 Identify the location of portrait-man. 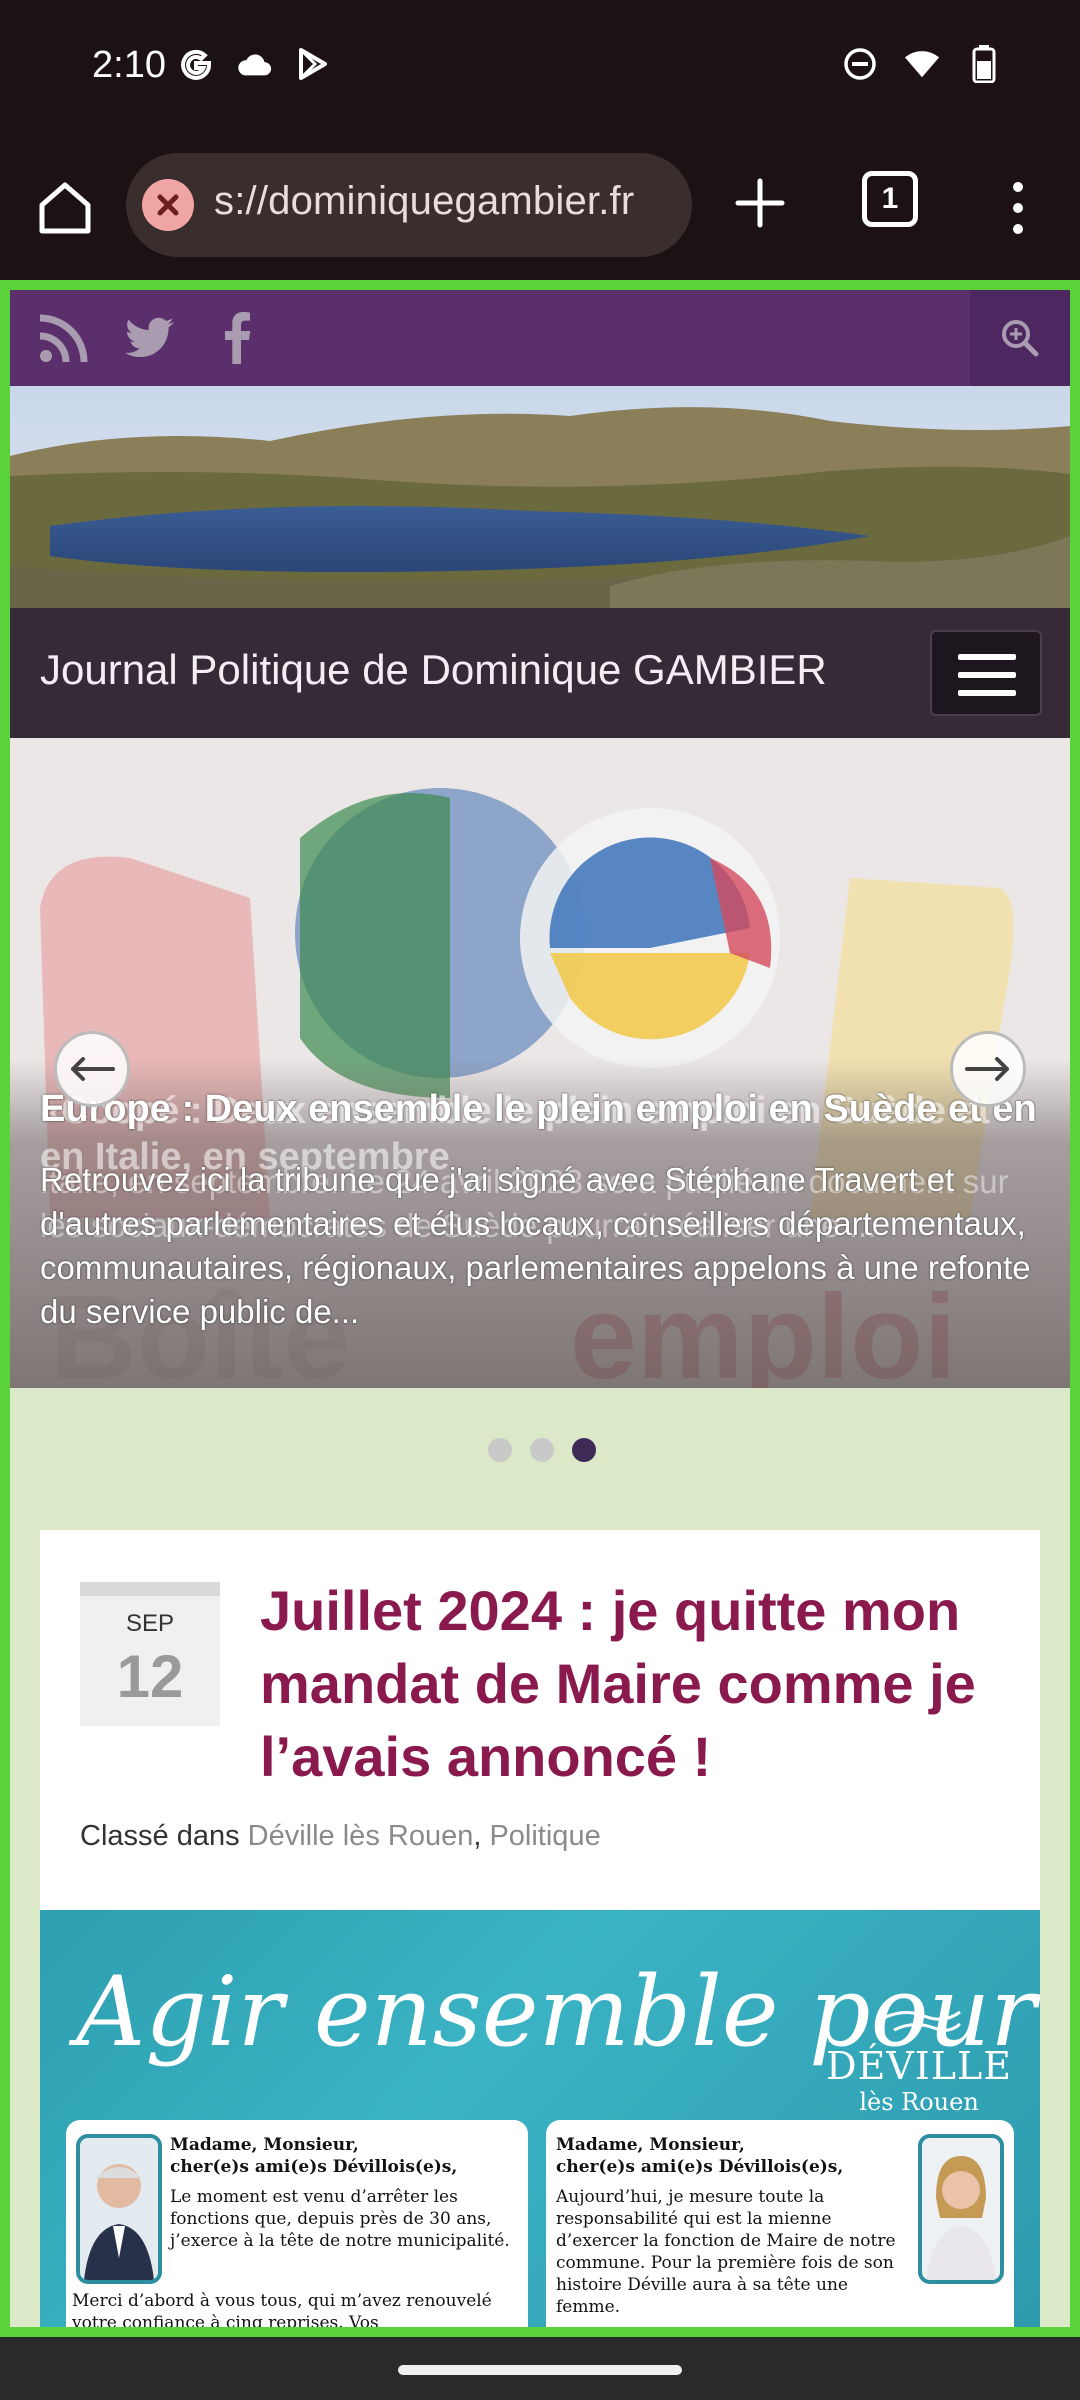
(119, 2209).